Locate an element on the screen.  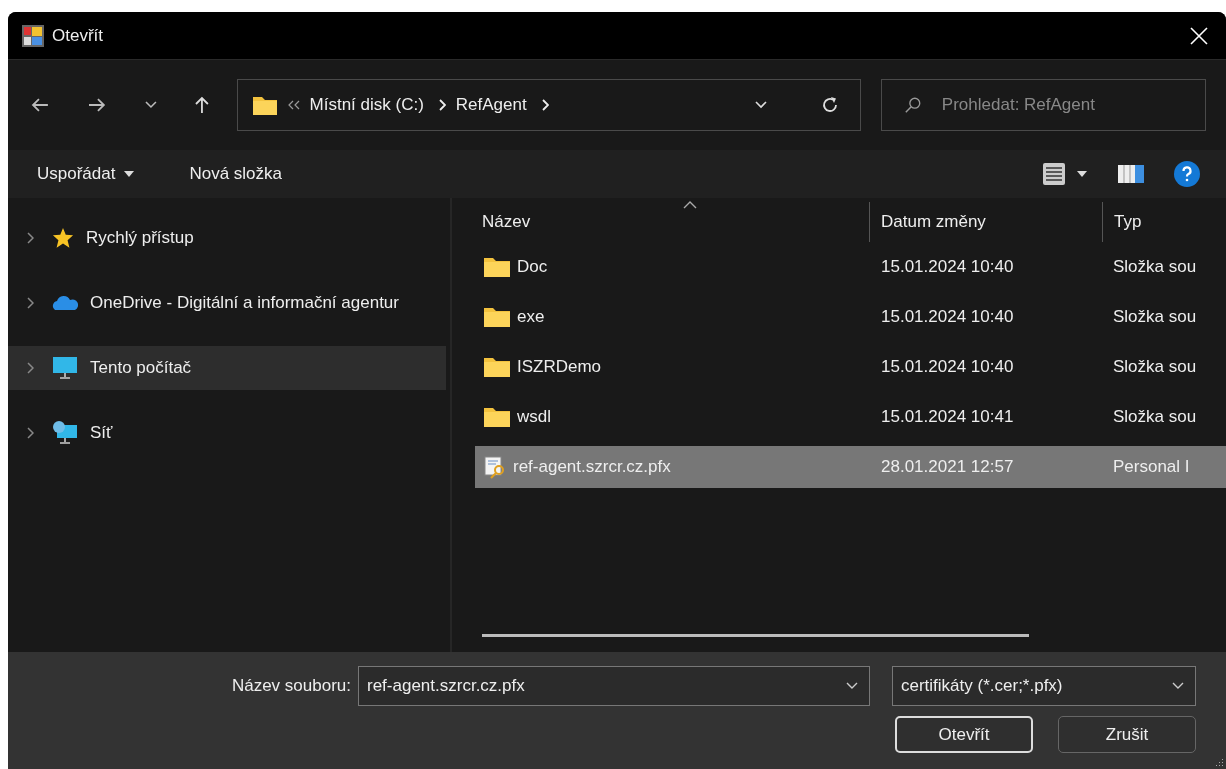
date-cell-text: 15.01.2024 10:41 is located at coordinates (947, 417).